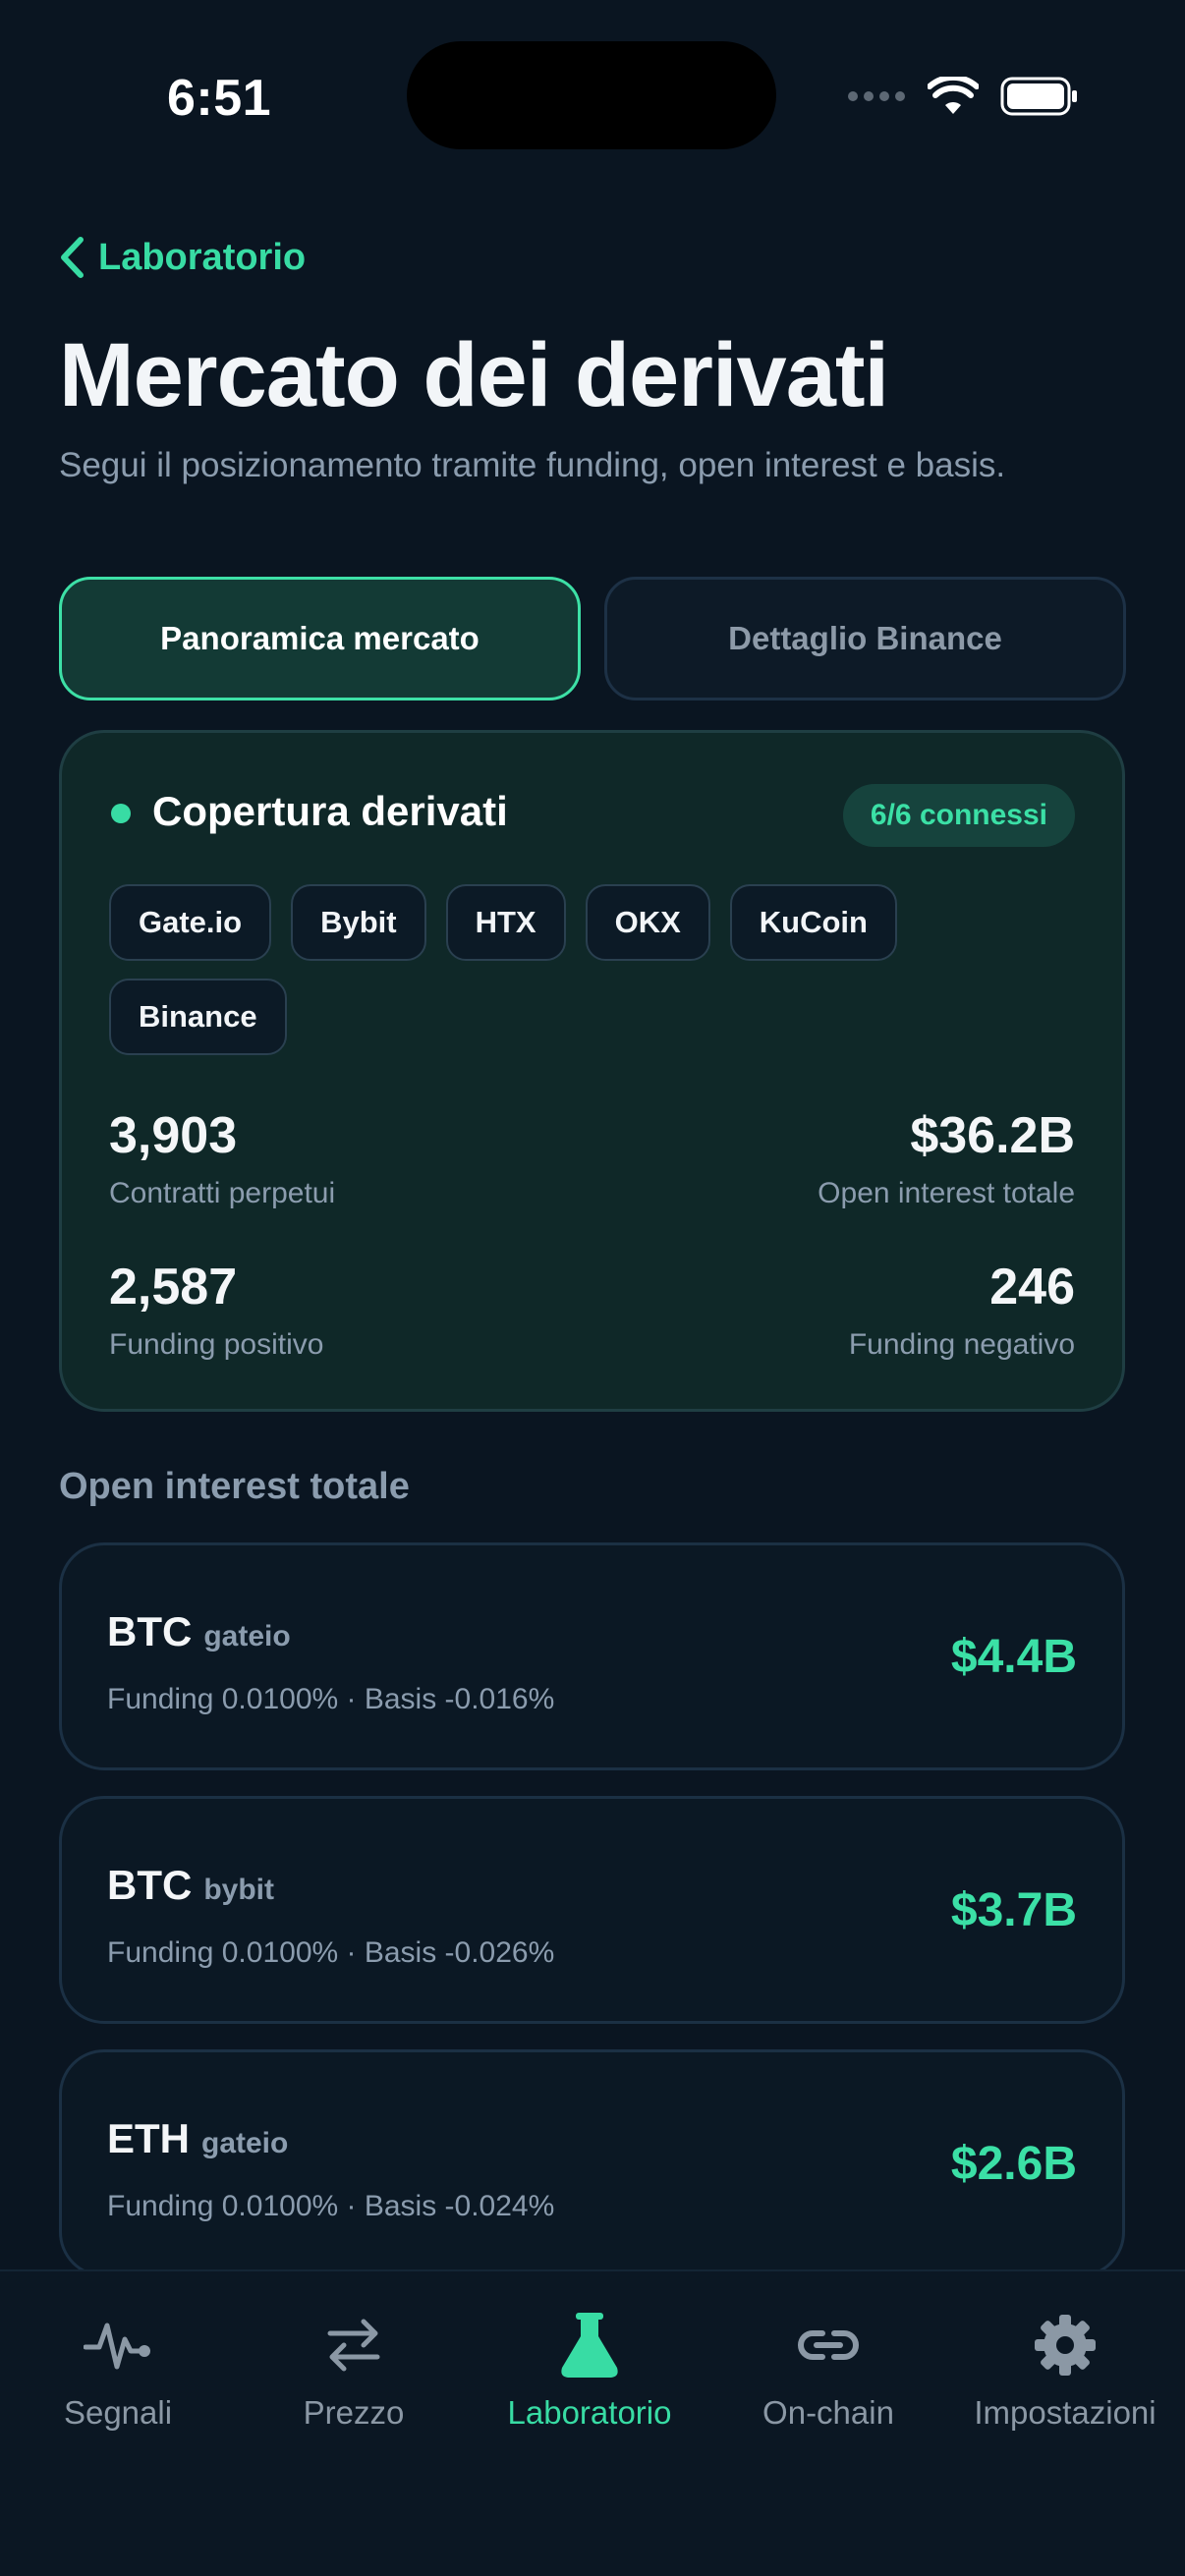  I want to click on tab-impostazioni: Impostazioni, so click(1065, 2369).